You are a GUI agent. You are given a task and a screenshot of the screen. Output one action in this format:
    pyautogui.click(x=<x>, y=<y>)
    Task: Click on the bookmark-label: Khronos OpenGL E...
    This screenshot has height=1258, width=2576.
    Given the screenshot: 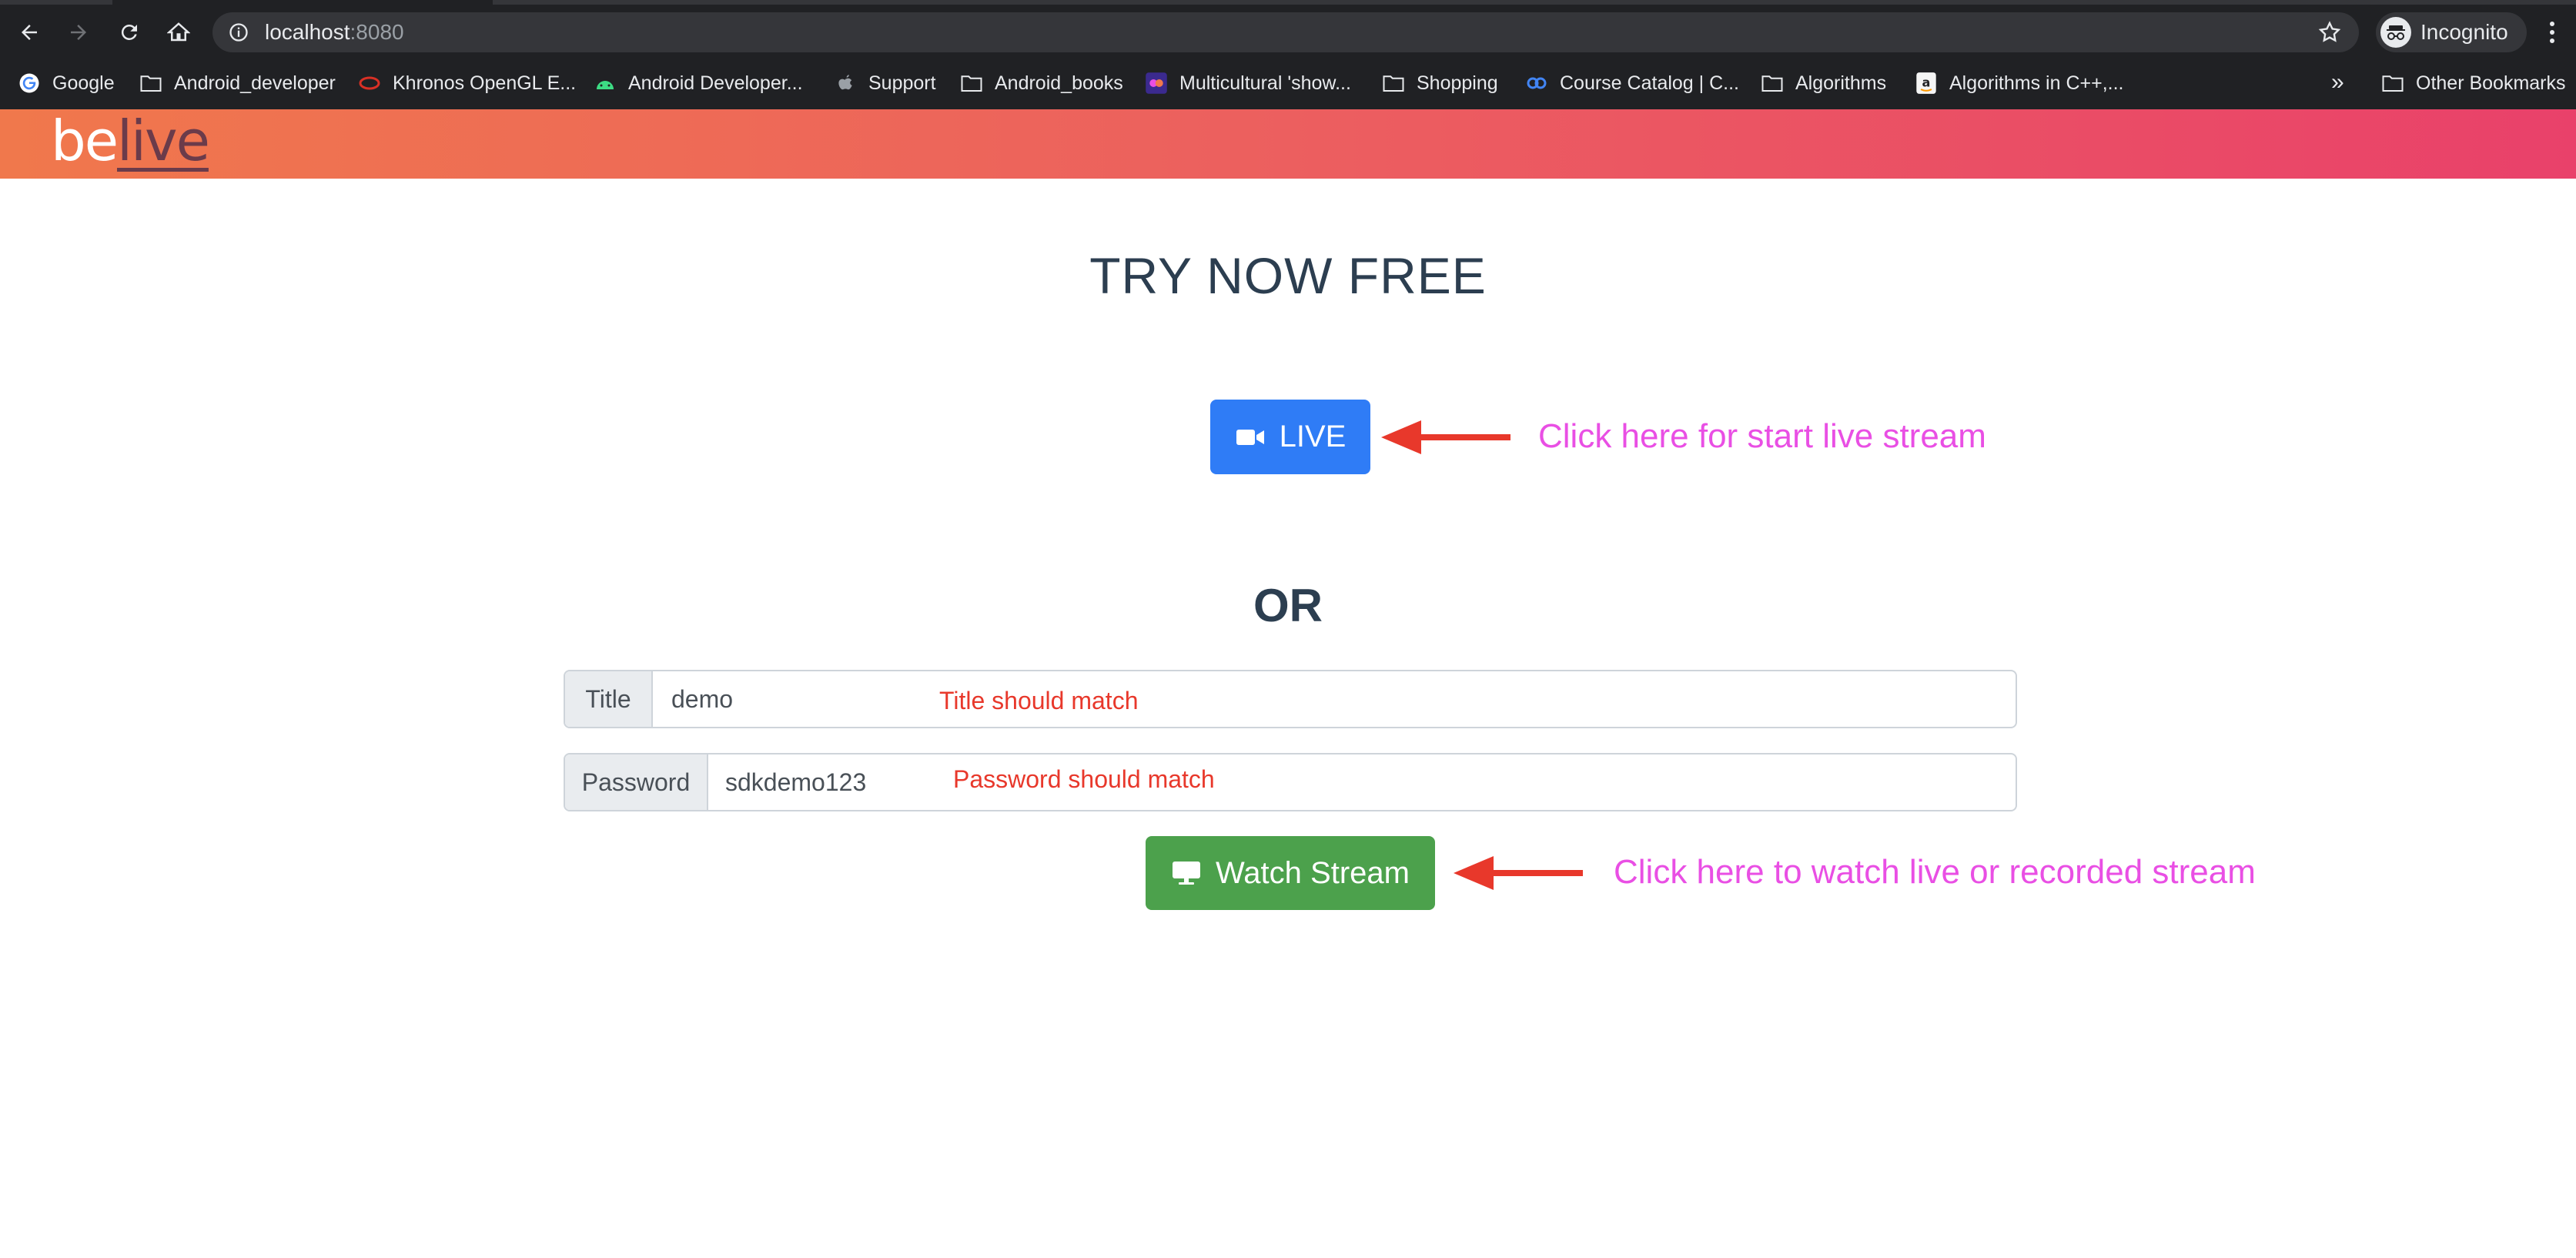 What is the action you would take?
    pyautogui.click(x=485, y=83)
    